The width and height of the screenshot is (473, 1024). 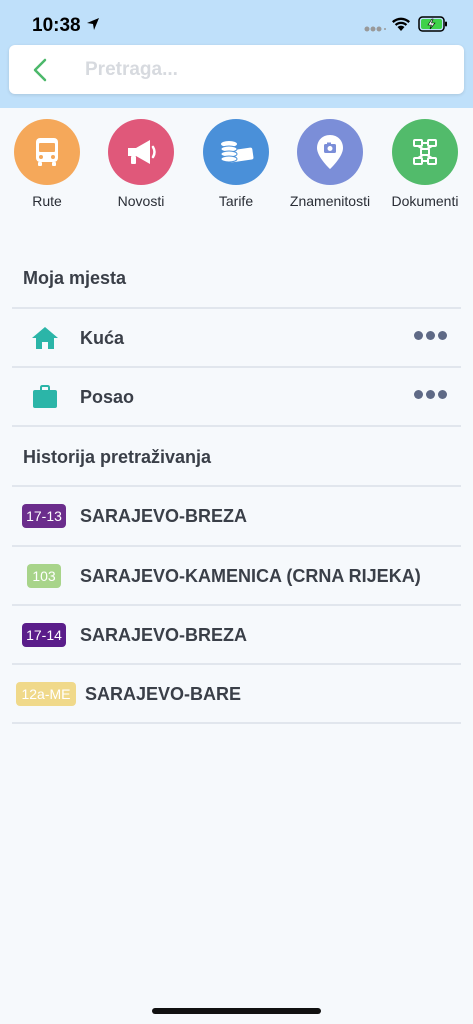 I want to click on category-znamenitosti: Znamenitosti, so click(x=330, y=164).